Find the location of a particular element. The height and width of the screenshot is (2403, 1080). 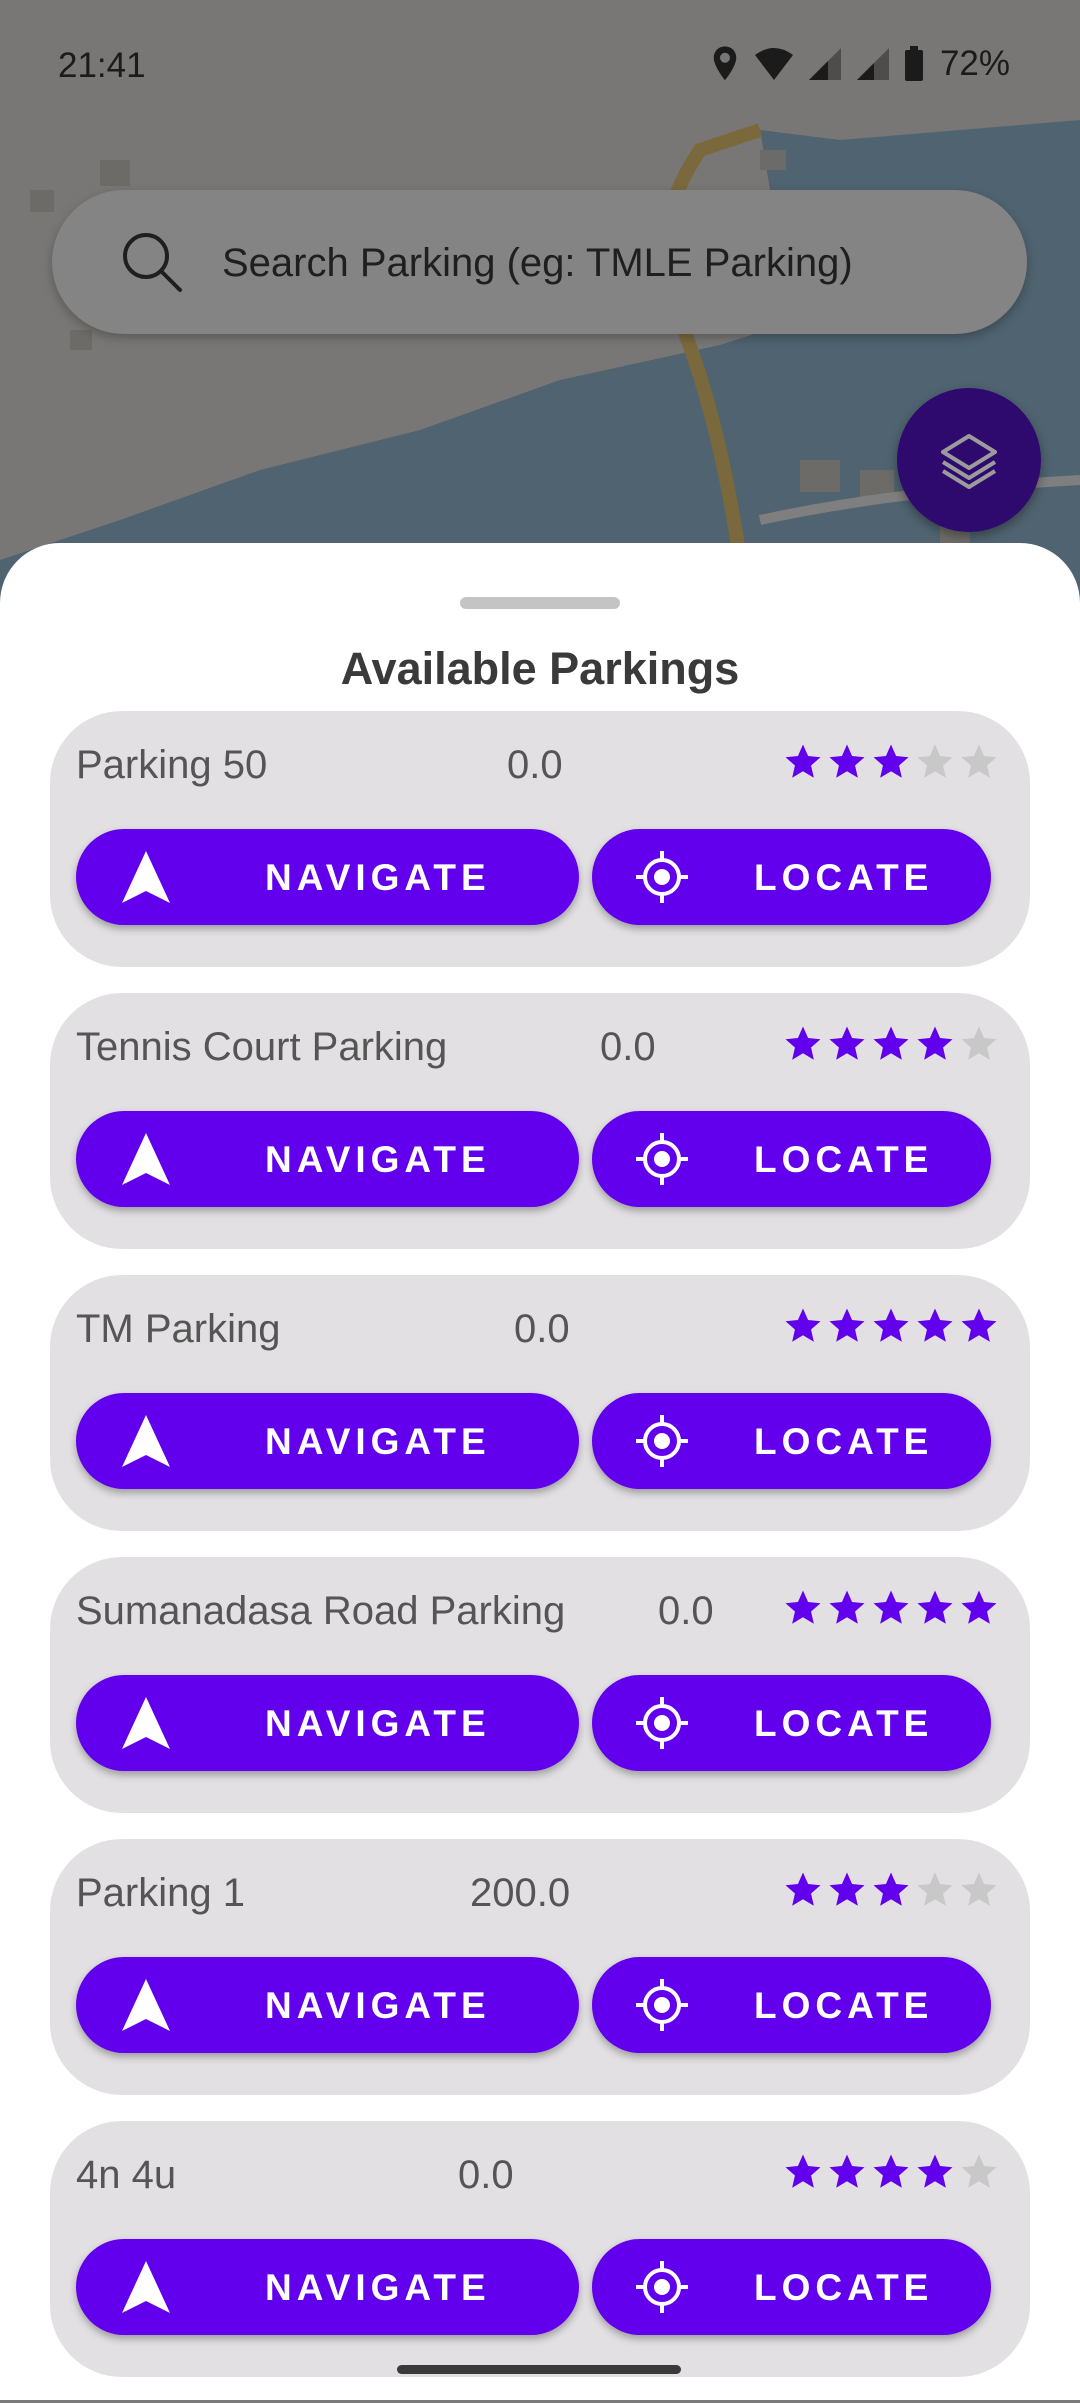

parking-card: Tennis Court Parking 0.0 NAVIGATE LOCATE is located at coordinates (540, 1121).